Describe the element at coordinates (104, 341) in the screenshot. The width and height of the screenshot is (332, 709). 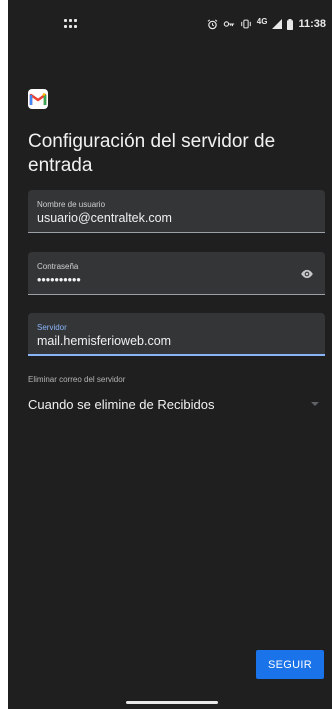
I see `server-input: mail.hemisferioweb.com` at that location.